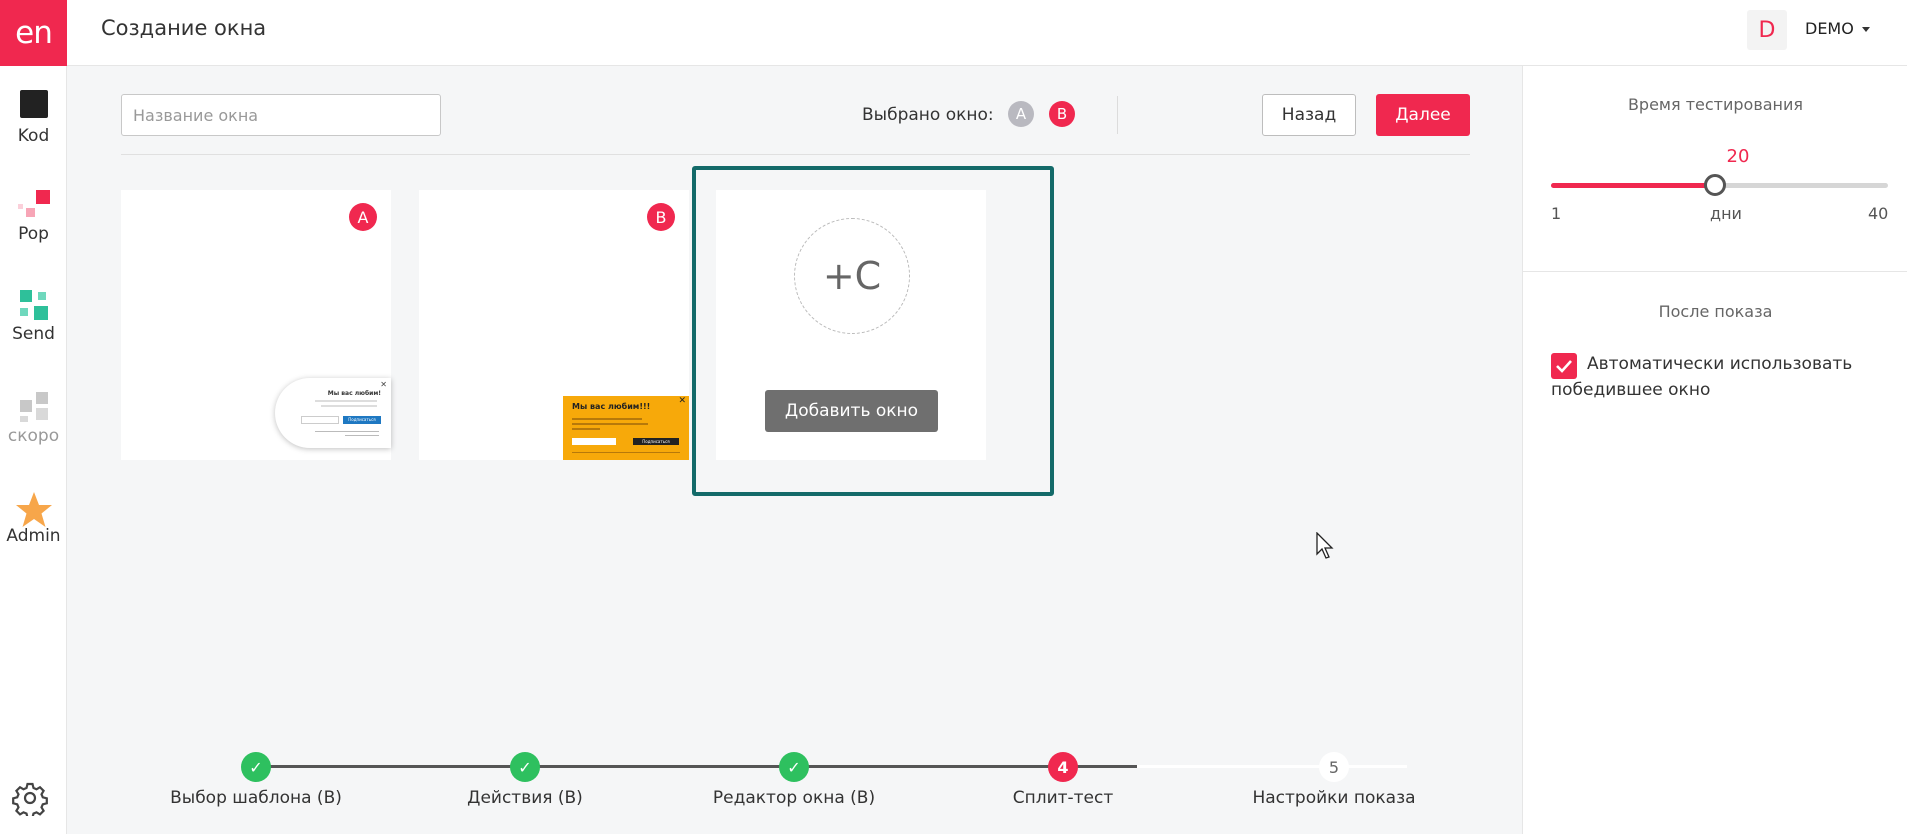  What do you see at coordinates (34, 108) in the screenshot?
I see `kod-square-icon` at bounding box center [34, 108].